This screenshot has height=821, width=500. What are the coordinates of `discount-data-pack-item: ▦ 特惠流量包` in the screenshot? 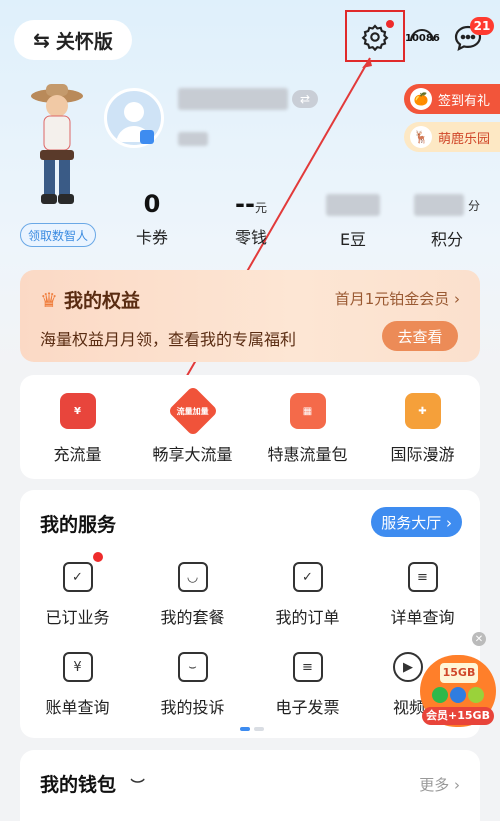 It's located at (307, 429).